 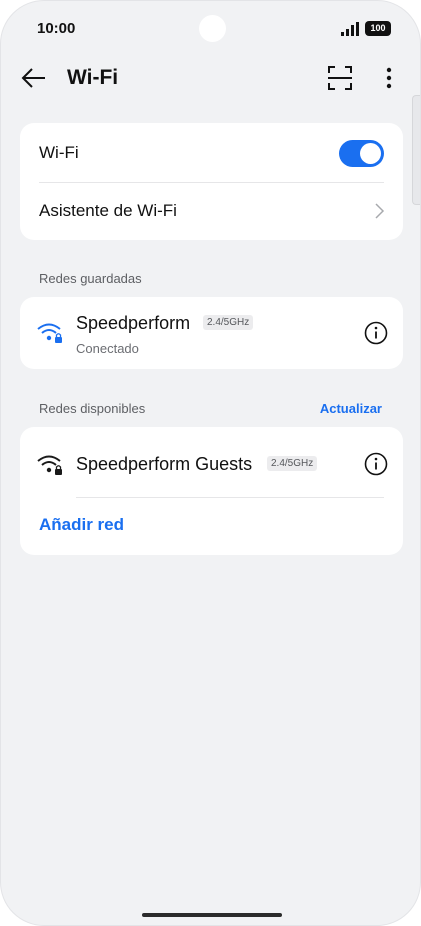 I want to click on battery-icon: 100, so click(x=378, y=28).